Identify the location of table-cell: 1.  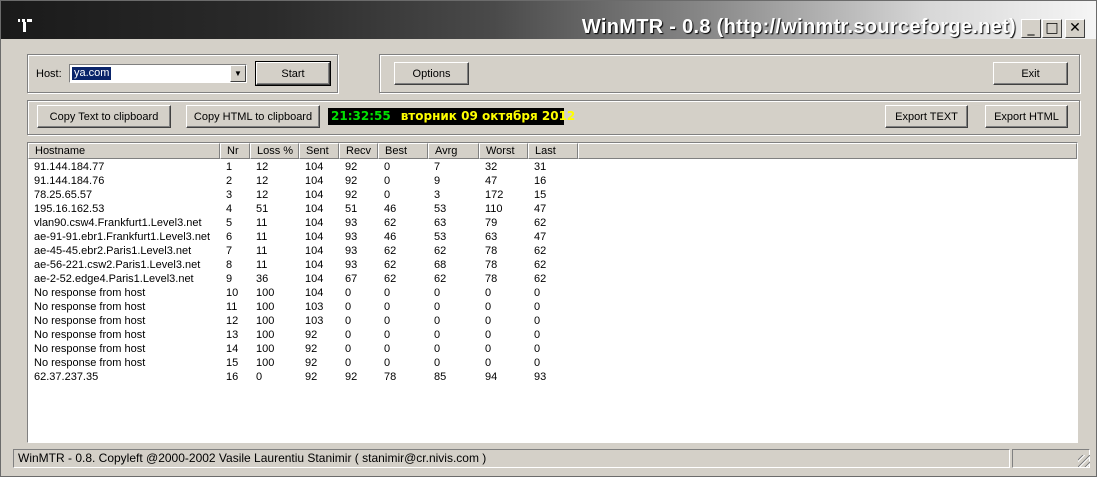
(229, 167).